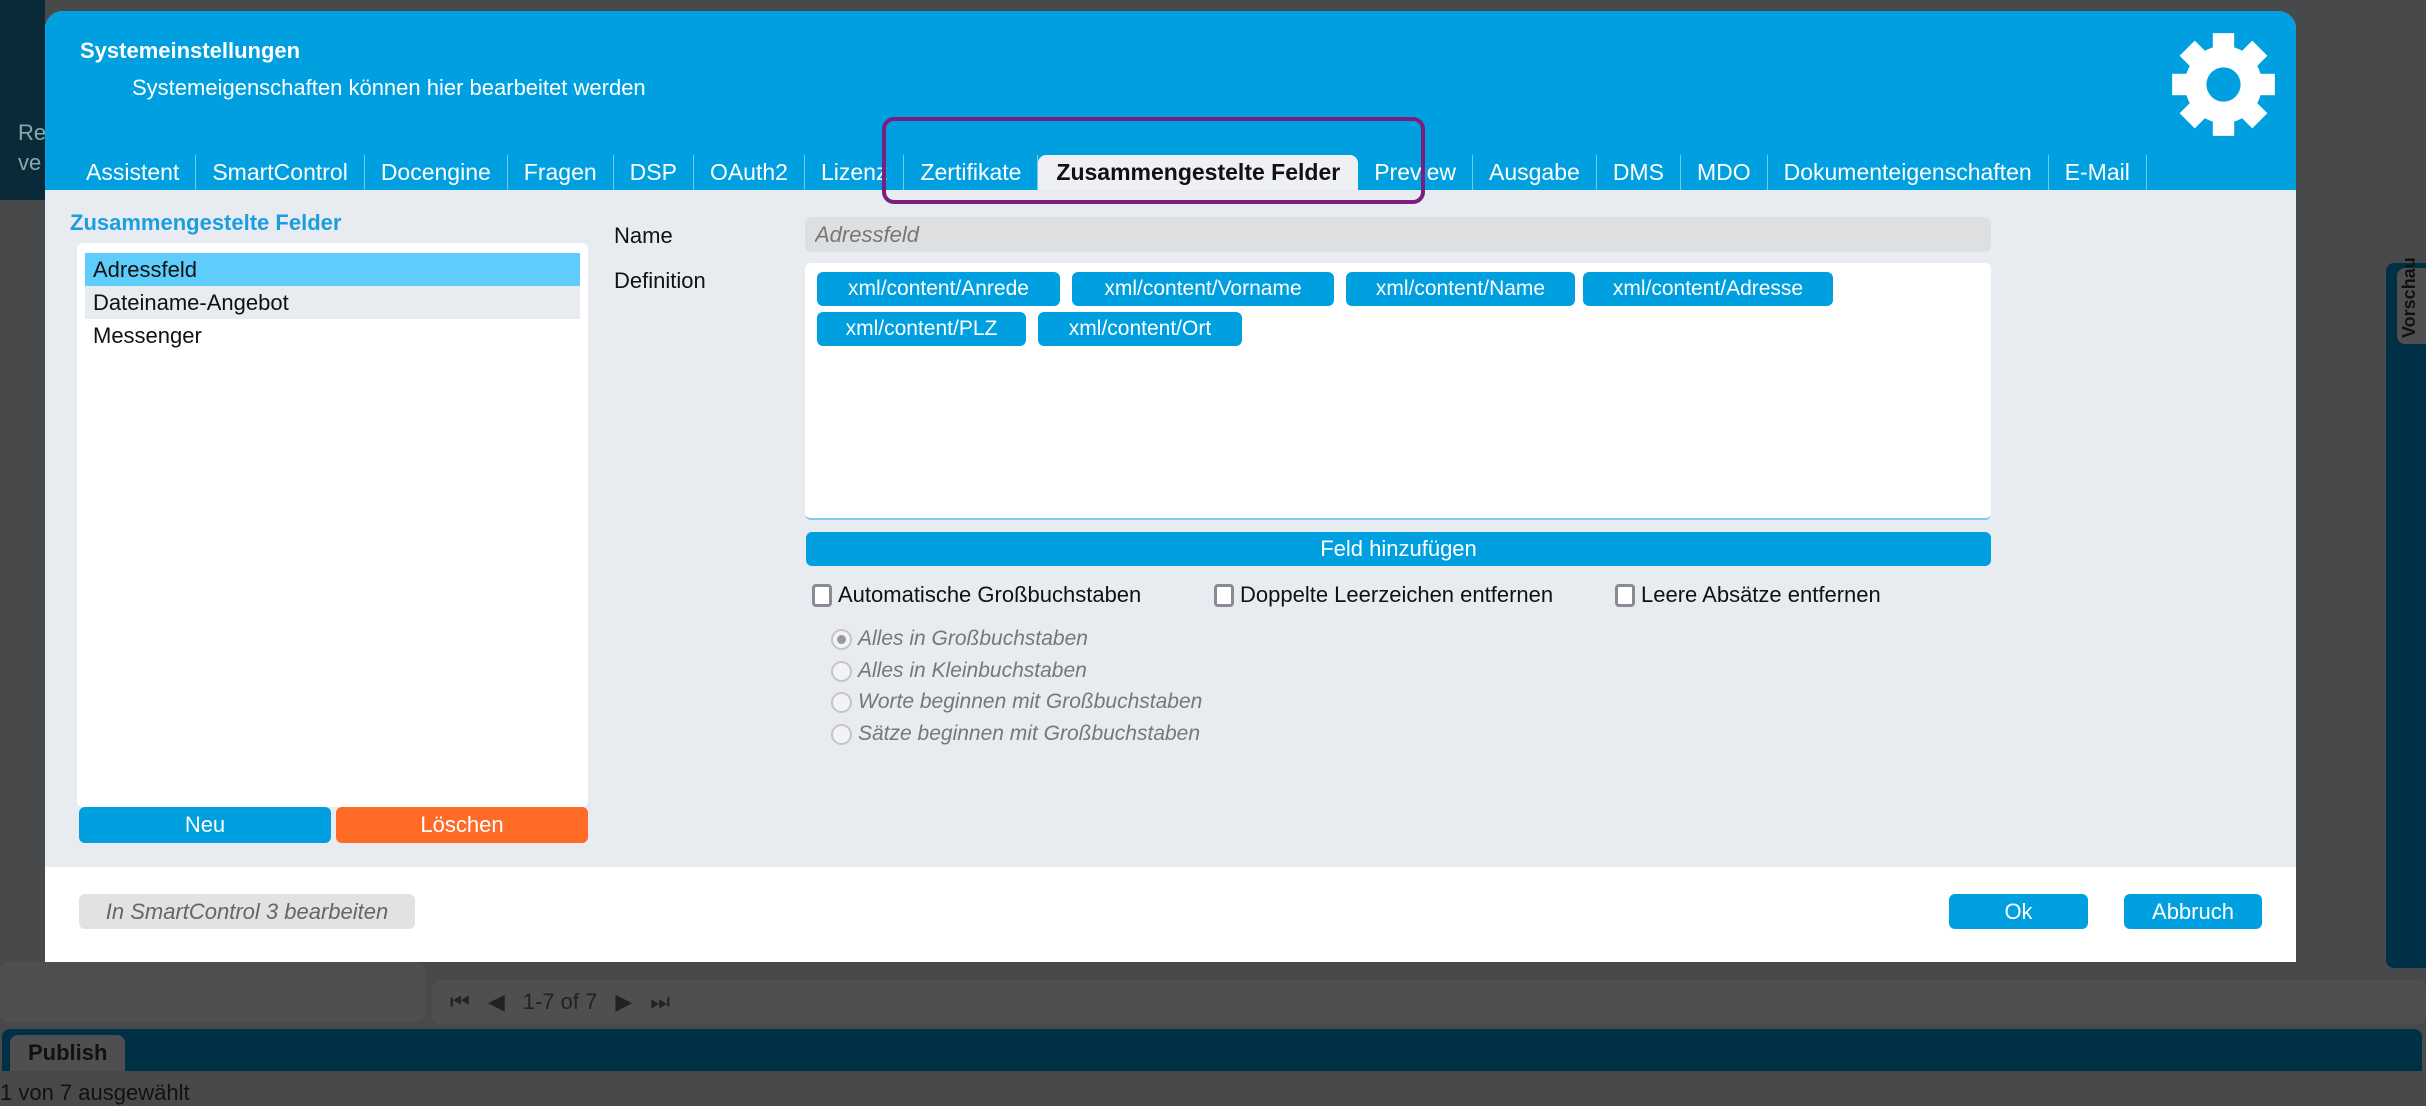  What do you see at coordinates (623, 1002) in the screenshot?
I see `next-page-icon: ▶` at bounding box center [623, 1002].